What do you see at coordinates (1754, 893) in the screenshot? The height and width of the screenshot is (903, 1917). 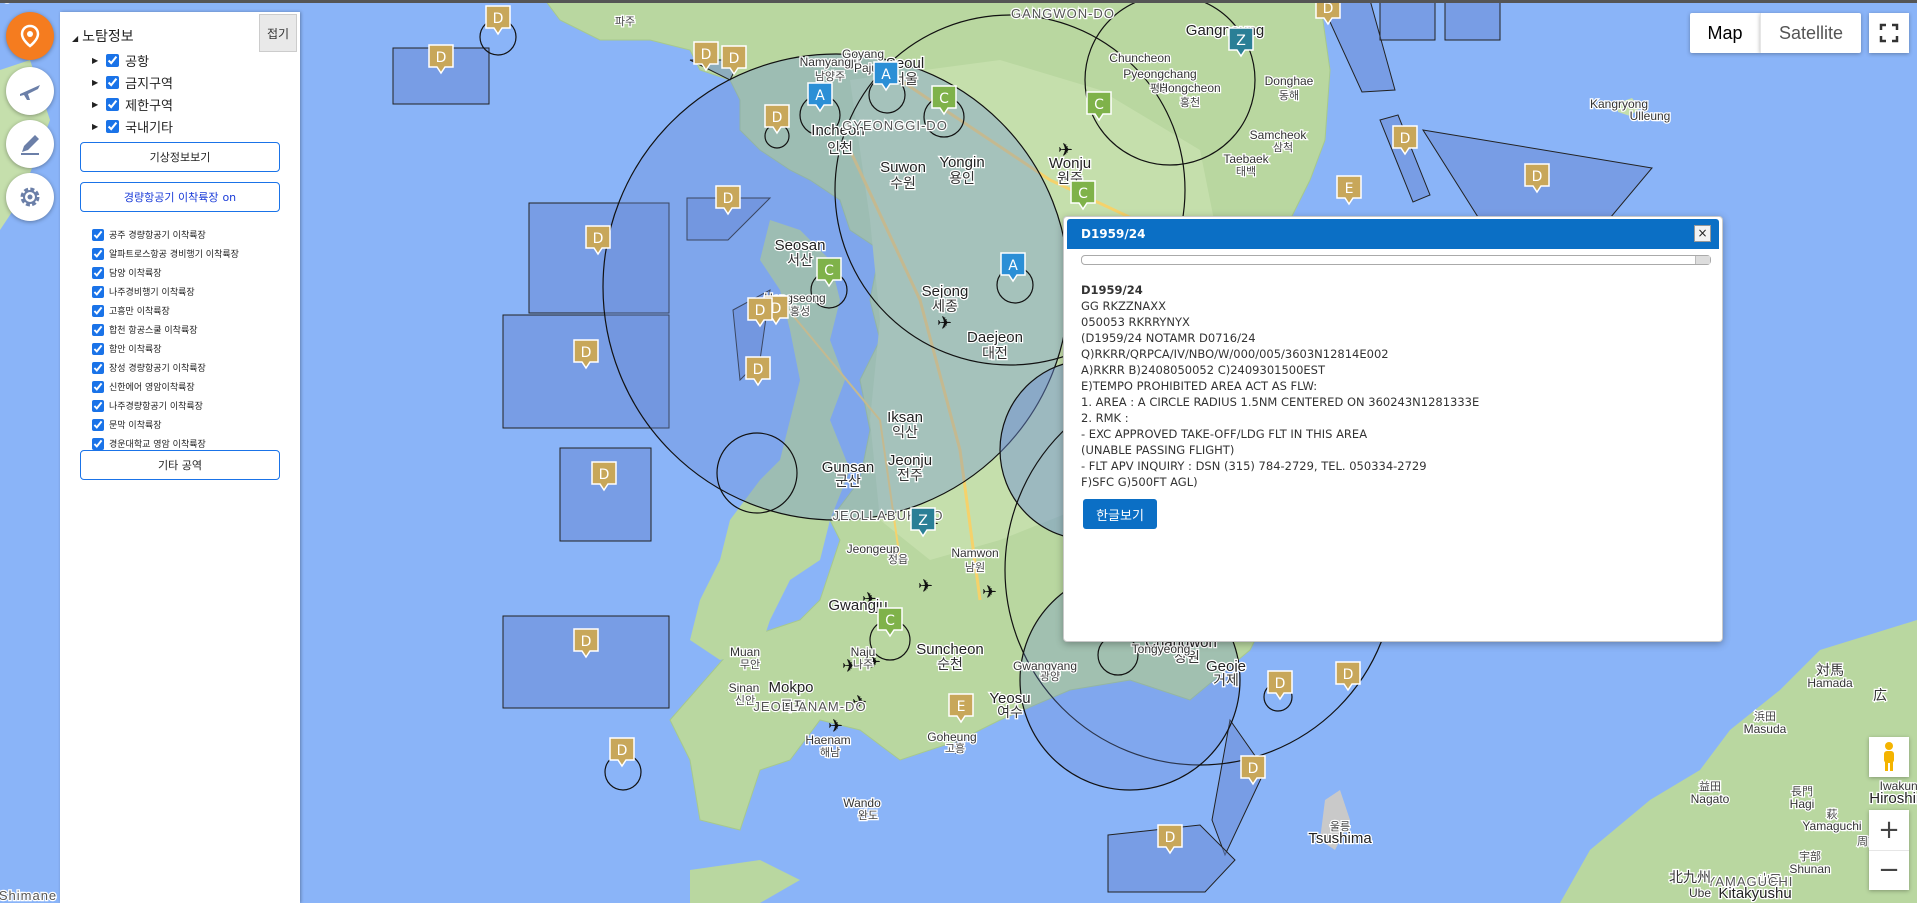 I see `map-label: Kitakyushu` at bounding box center [1754, 893].